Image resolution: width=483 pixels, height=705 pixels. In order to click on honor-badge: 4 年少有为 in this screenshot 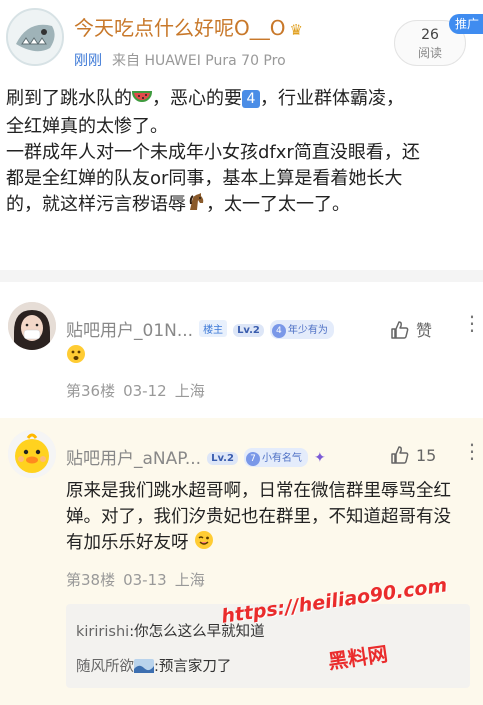, I will do `click(301, 329)`.